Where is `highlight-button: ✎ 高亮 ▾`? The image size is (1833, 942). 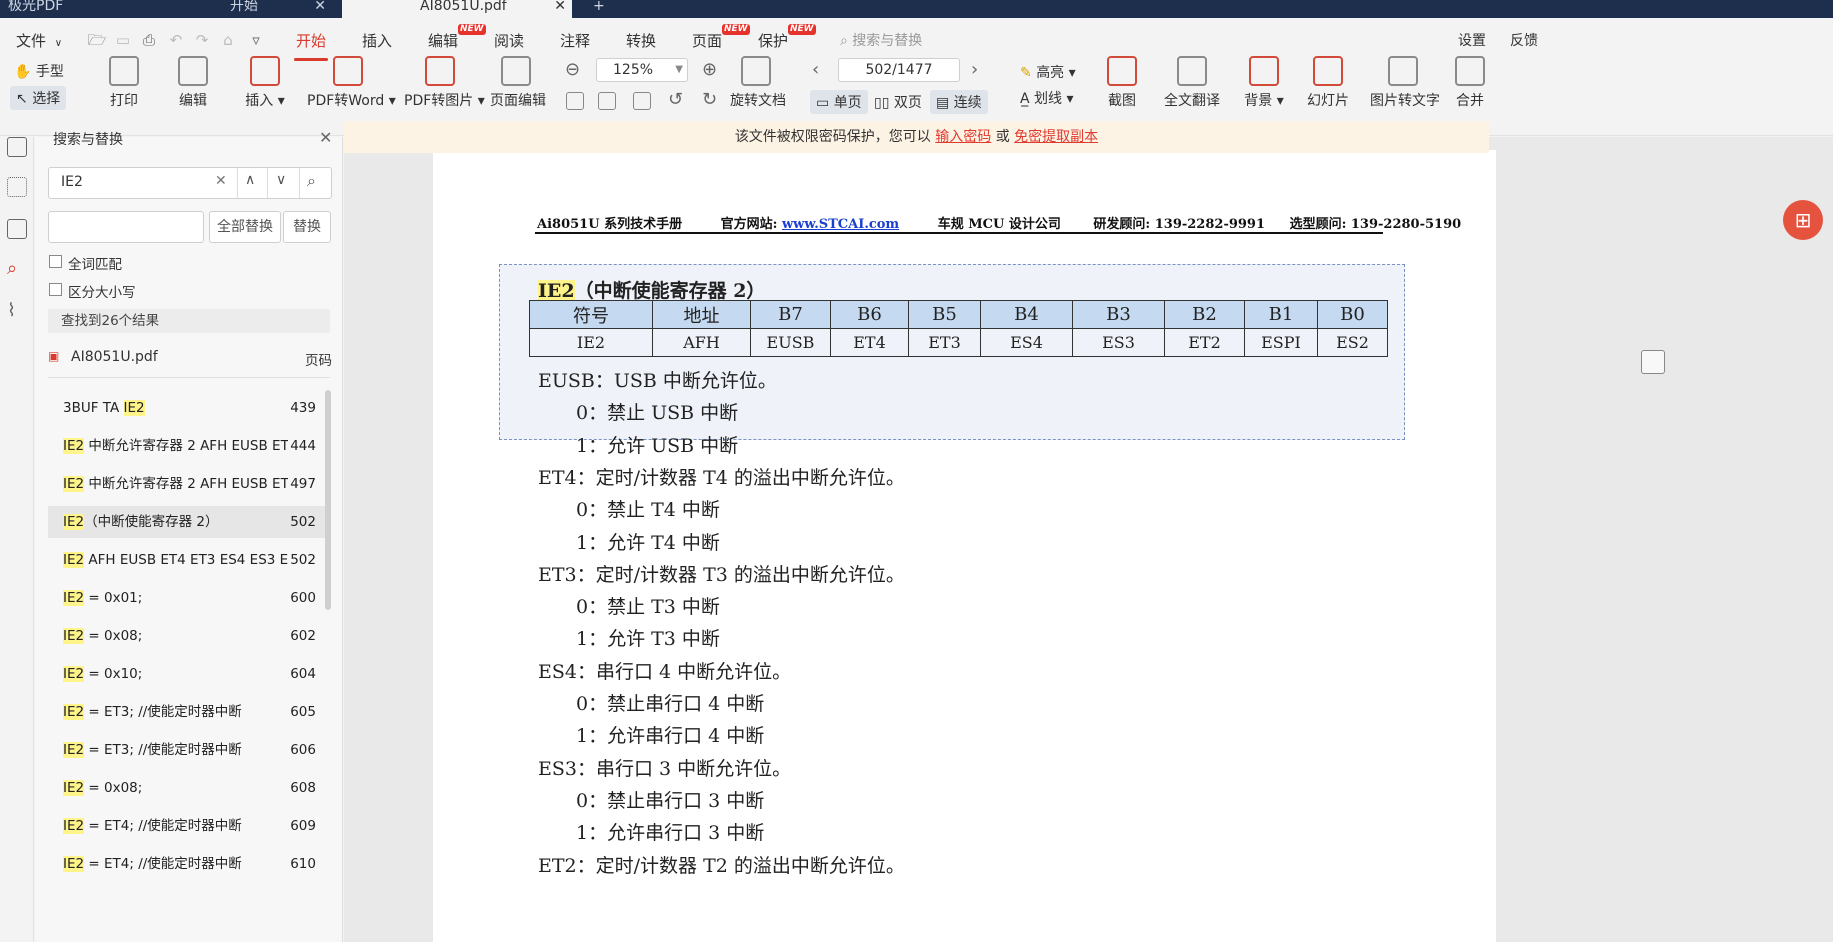
highlight-button: ✎ 高亮 ▾ is located at coordinates (1048, 72).